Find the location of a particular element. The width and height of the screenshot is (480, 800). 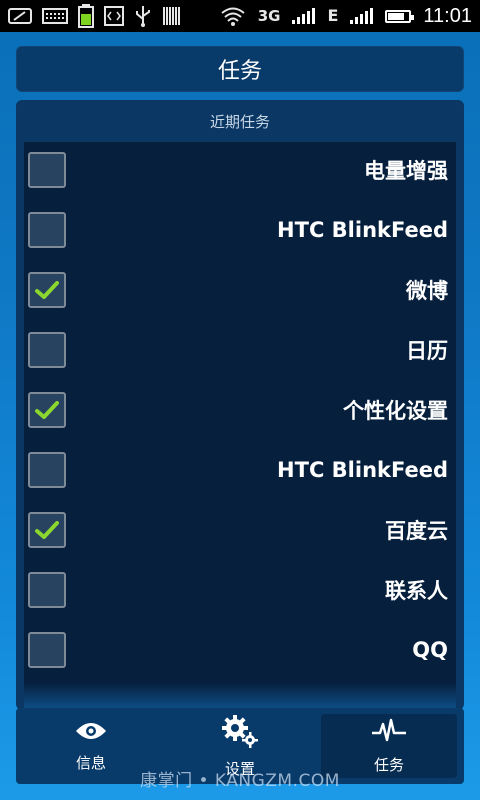

keyboard-icon is located at coordinates (55, 16).